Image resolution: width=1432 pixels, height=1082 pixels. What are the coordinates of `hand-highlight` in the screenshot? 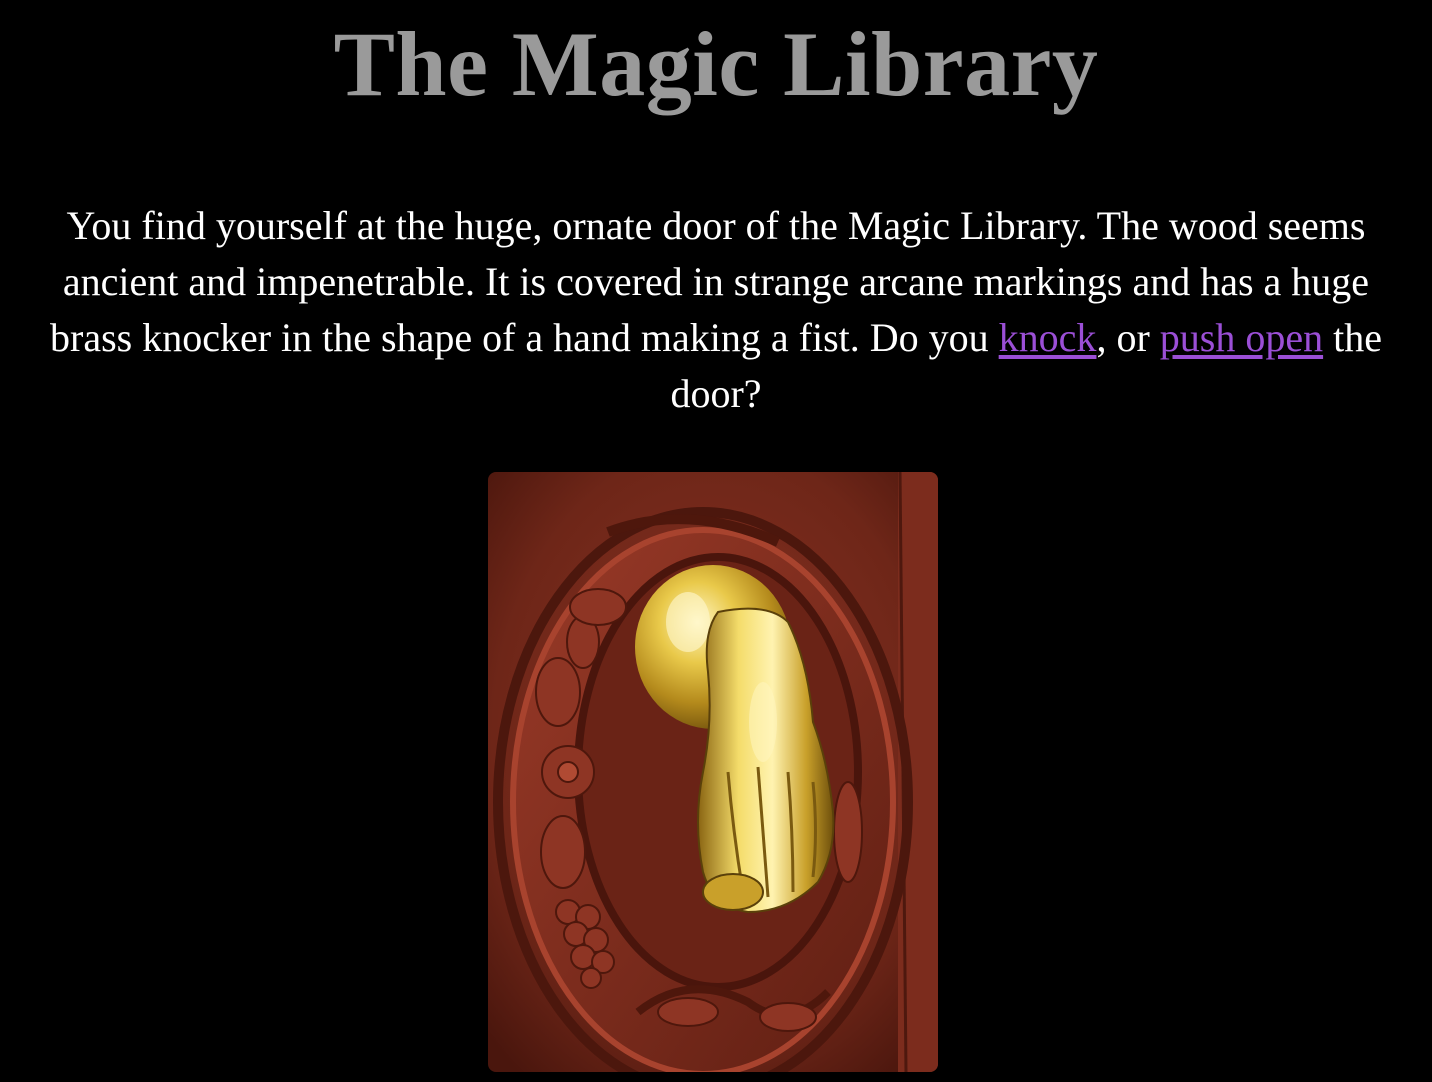 It's located at (763, 722).